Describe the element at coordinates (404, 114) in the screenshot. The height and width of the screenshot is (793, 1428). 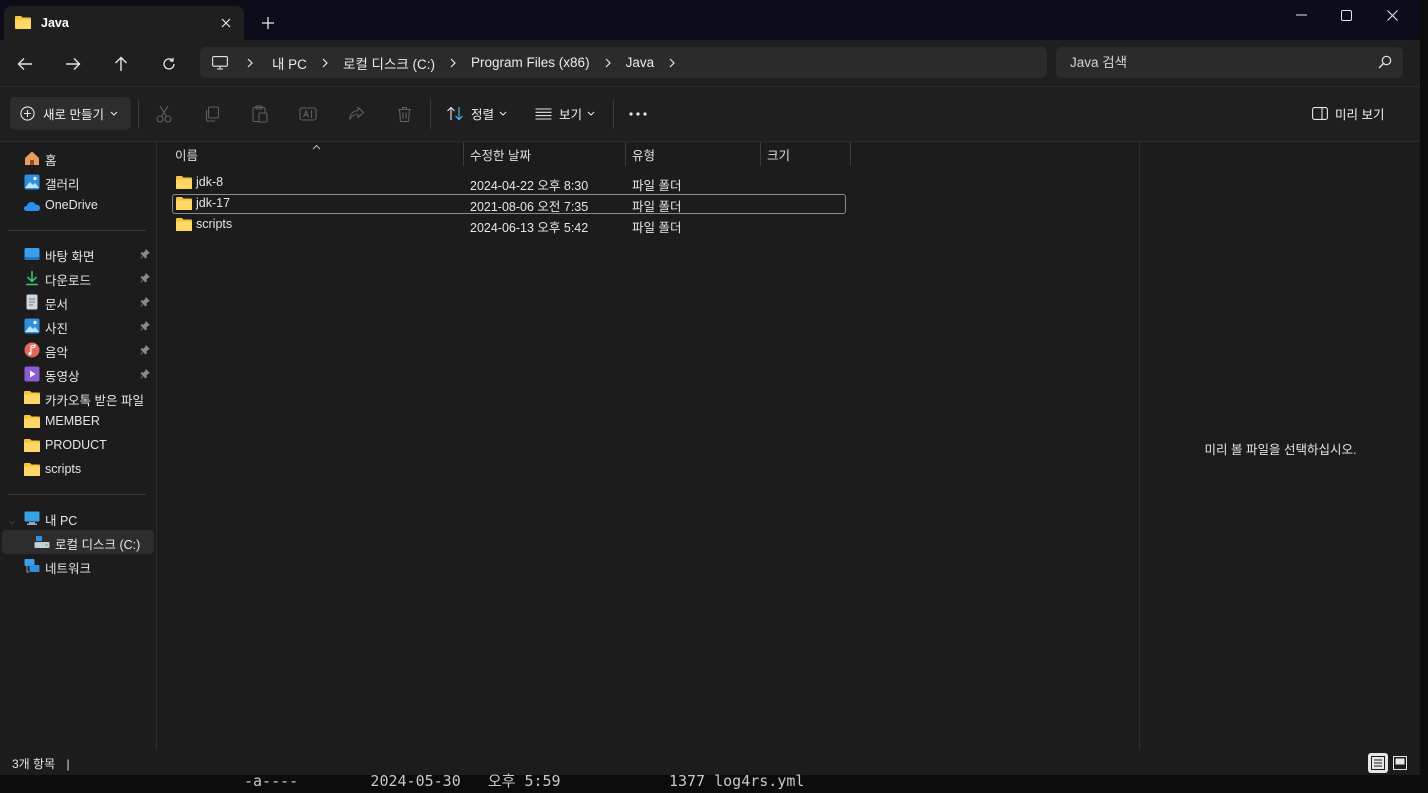
I see `delete-icon` at that location.